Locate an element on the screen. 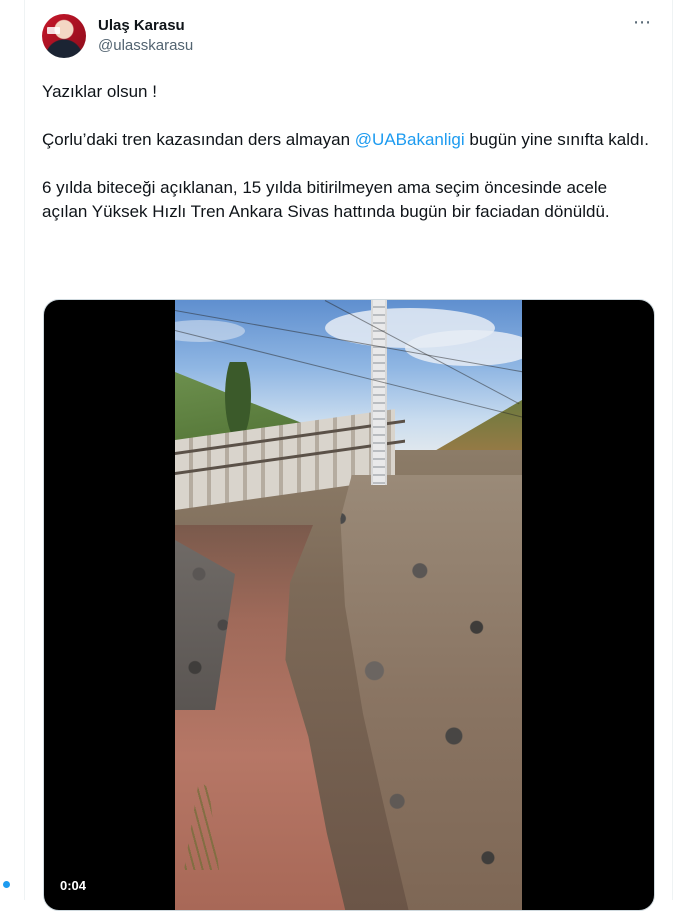 This screenshot has height=911, width=697. tweet-text-segment: bugün yine sınıfta kaldı. is located at coordinates (556, 139).